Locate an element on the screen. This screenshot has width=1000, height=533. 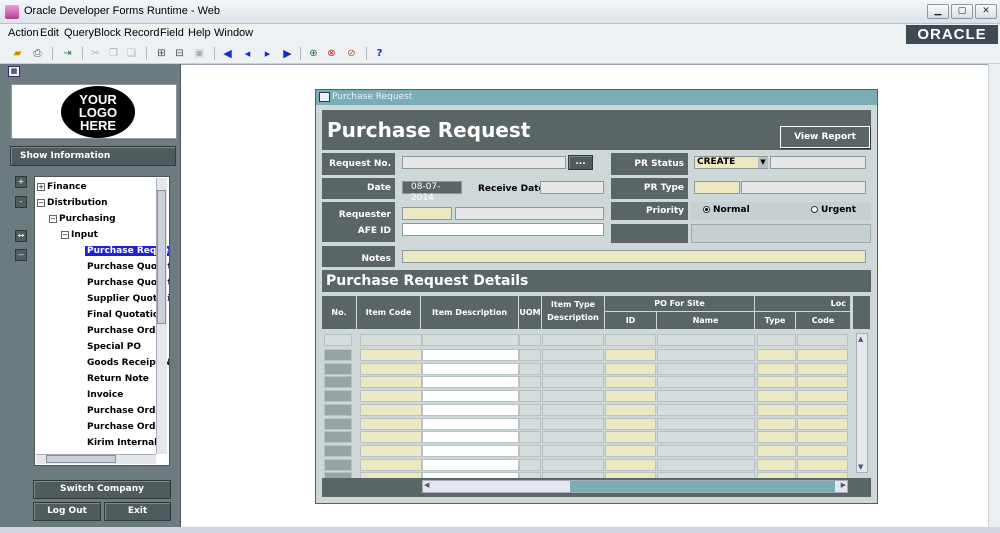
tree-node-special-po: Special PO is located at coordinates (114, 347).